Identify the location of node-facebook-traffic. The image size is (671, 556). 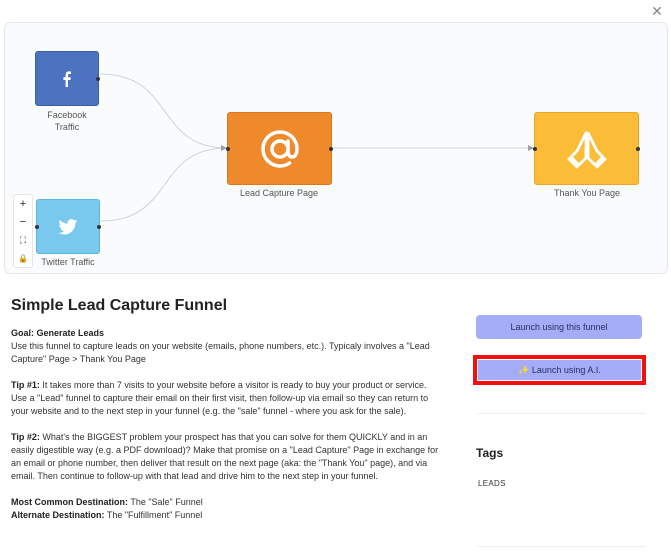
(67, 78).